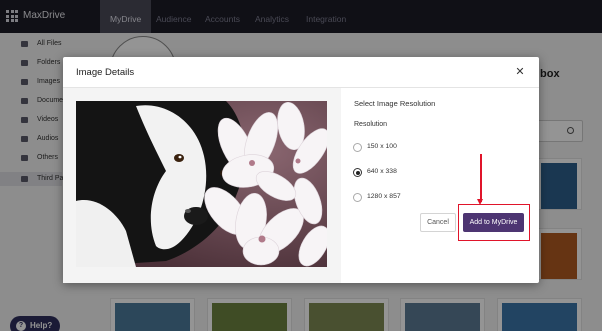 The width and height of the screenshot is (602, 331). Describe the element at coordinates (494, 222) in the screenshot. I see `annotation-highlight-box` at that location.